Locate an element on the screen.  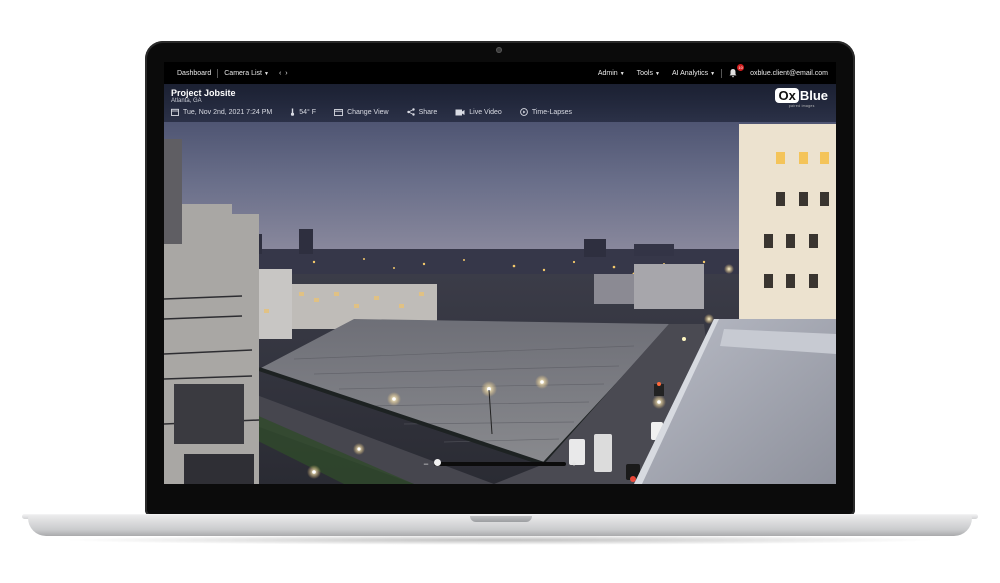
notifications-button: 10 is located at coordinates (736, 71).